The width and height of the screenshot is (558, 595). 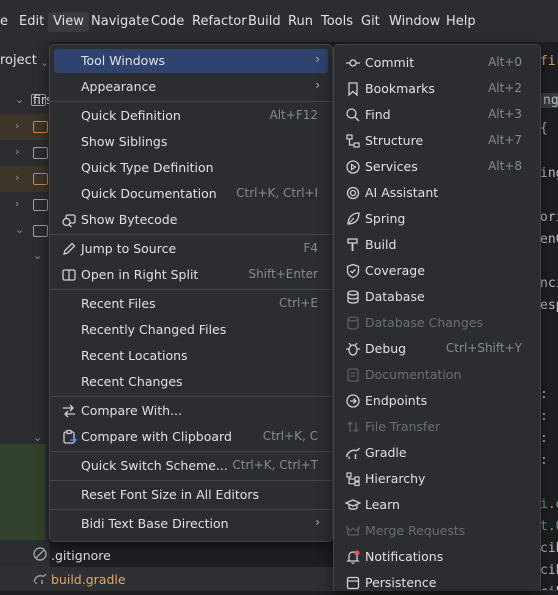 I want to click on editor-tab-label: first, so click(x=549, y=61).